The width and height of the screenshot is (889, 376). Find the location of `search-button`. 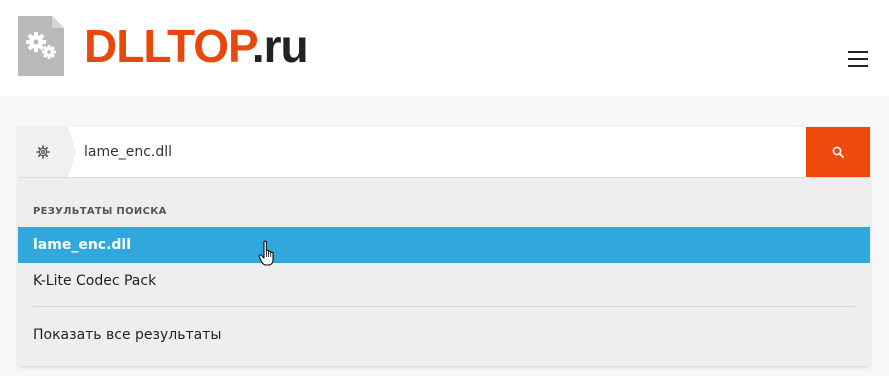

search-button is located at coordinates (838, 152).